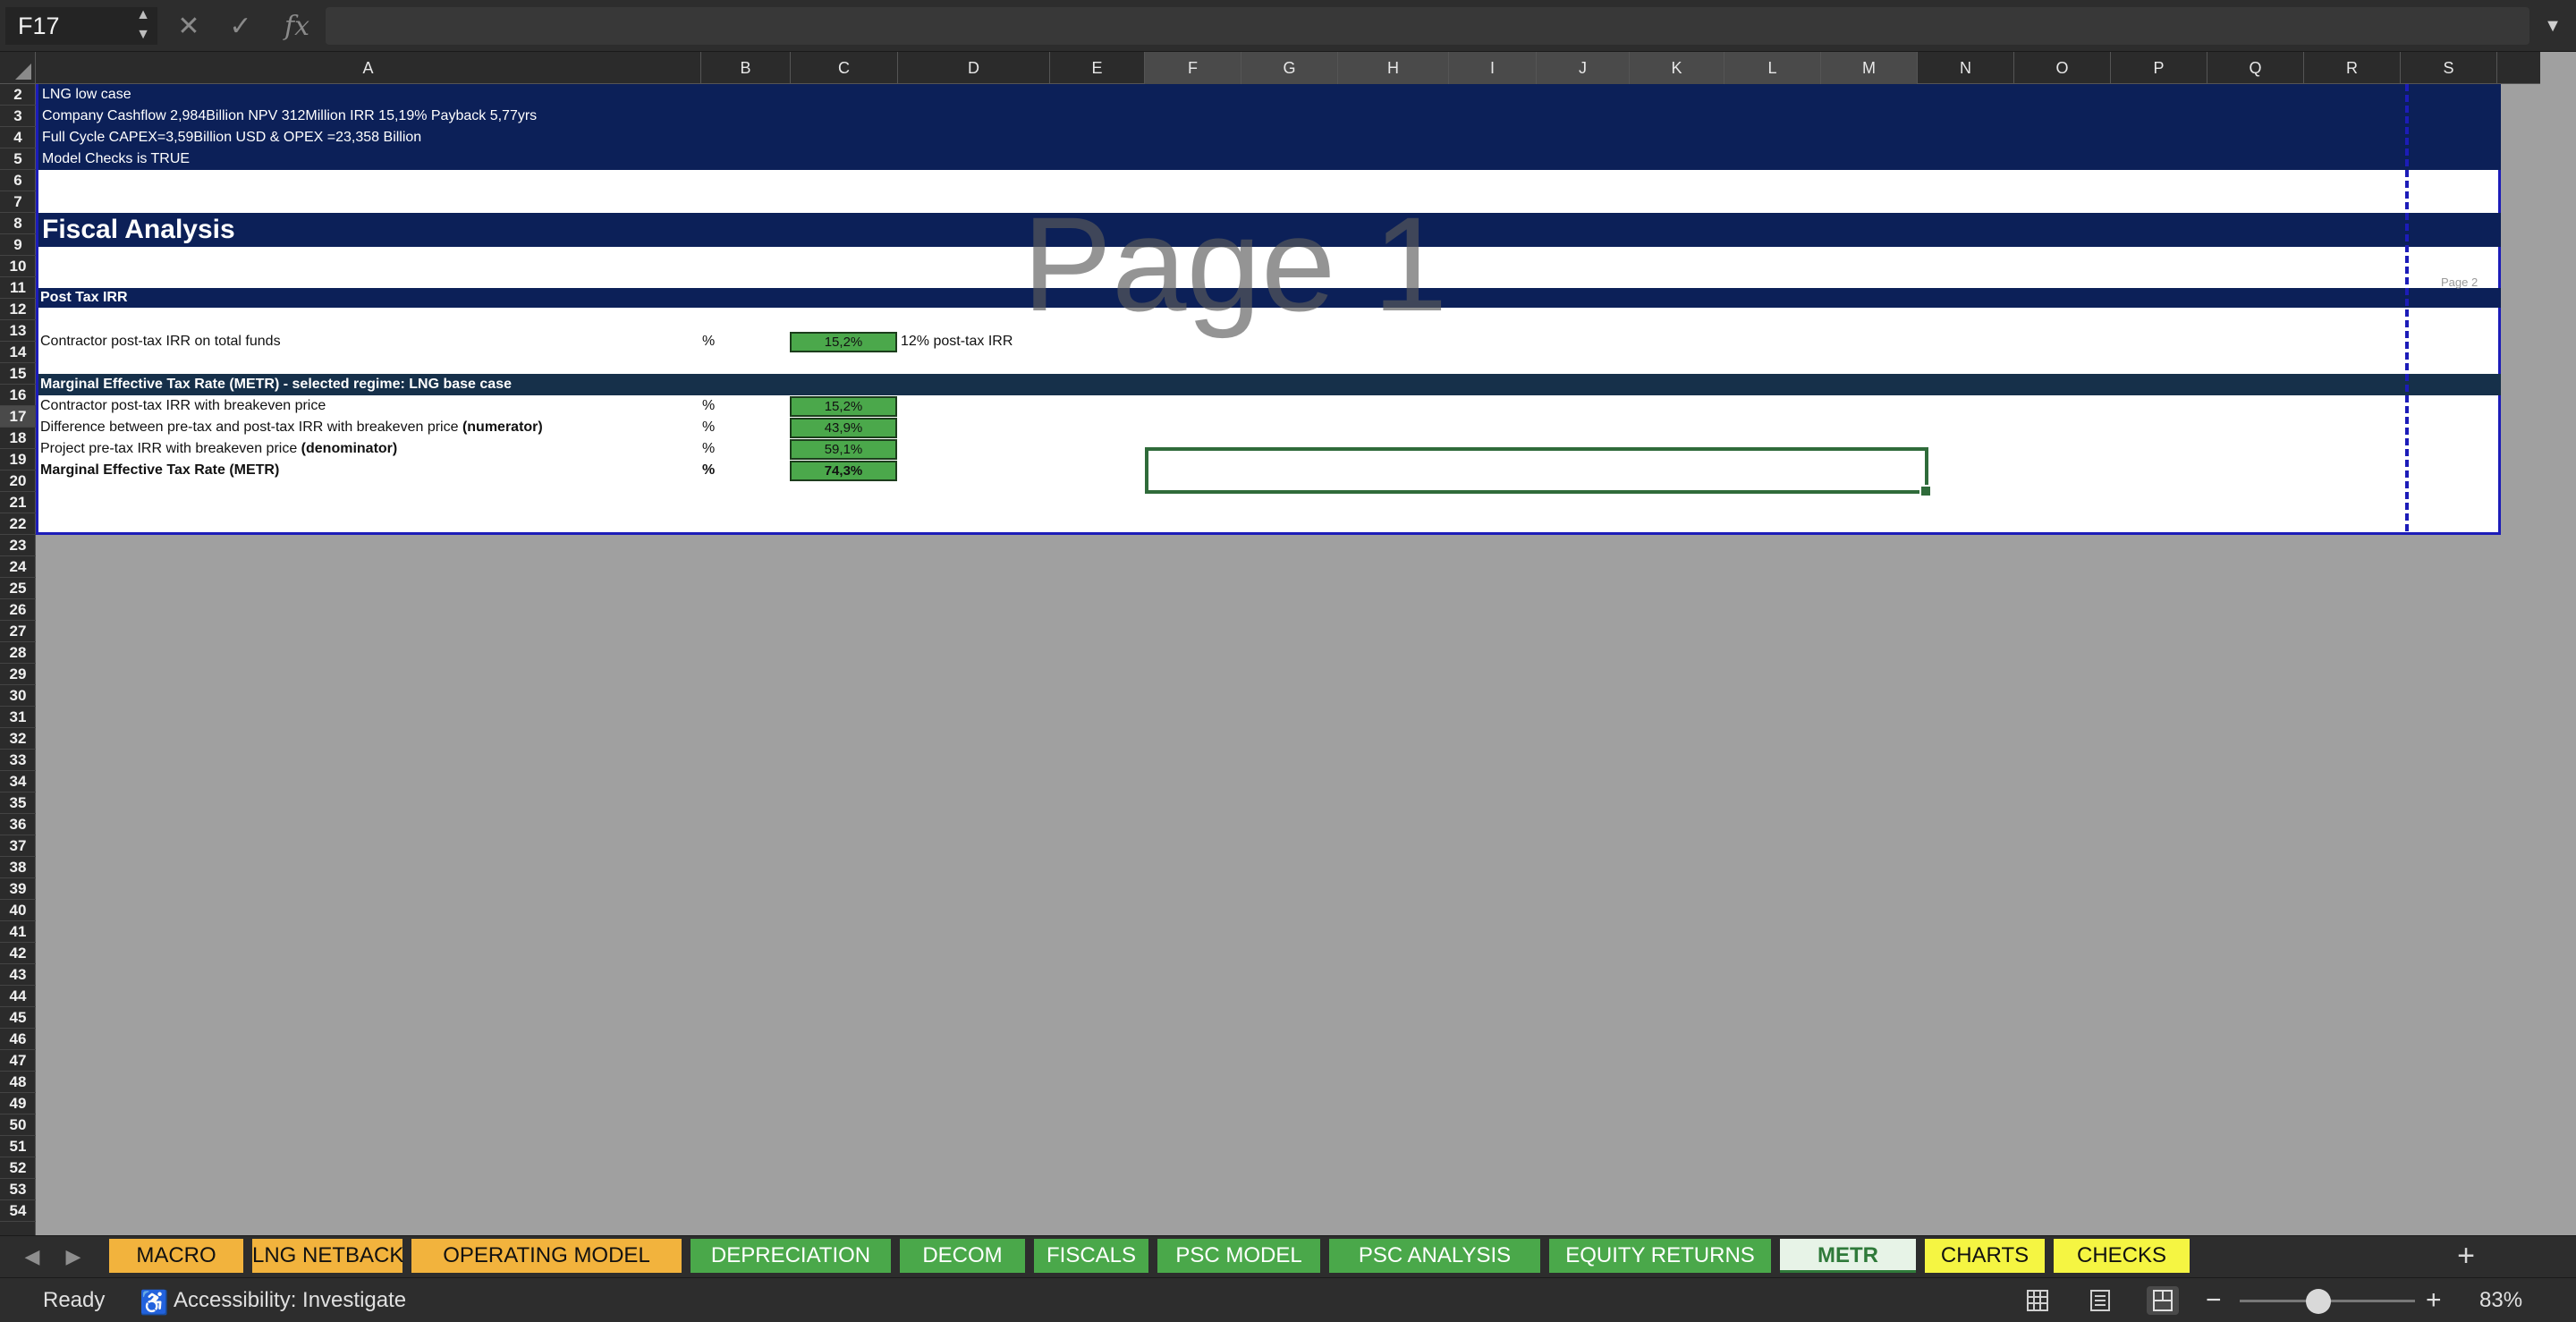 This screenshot has height=1322, width=2576. Describe the element at coordinates (957, 342) in the screenshot. I see `cell-d13: 12% post-tax IRR` at that location.